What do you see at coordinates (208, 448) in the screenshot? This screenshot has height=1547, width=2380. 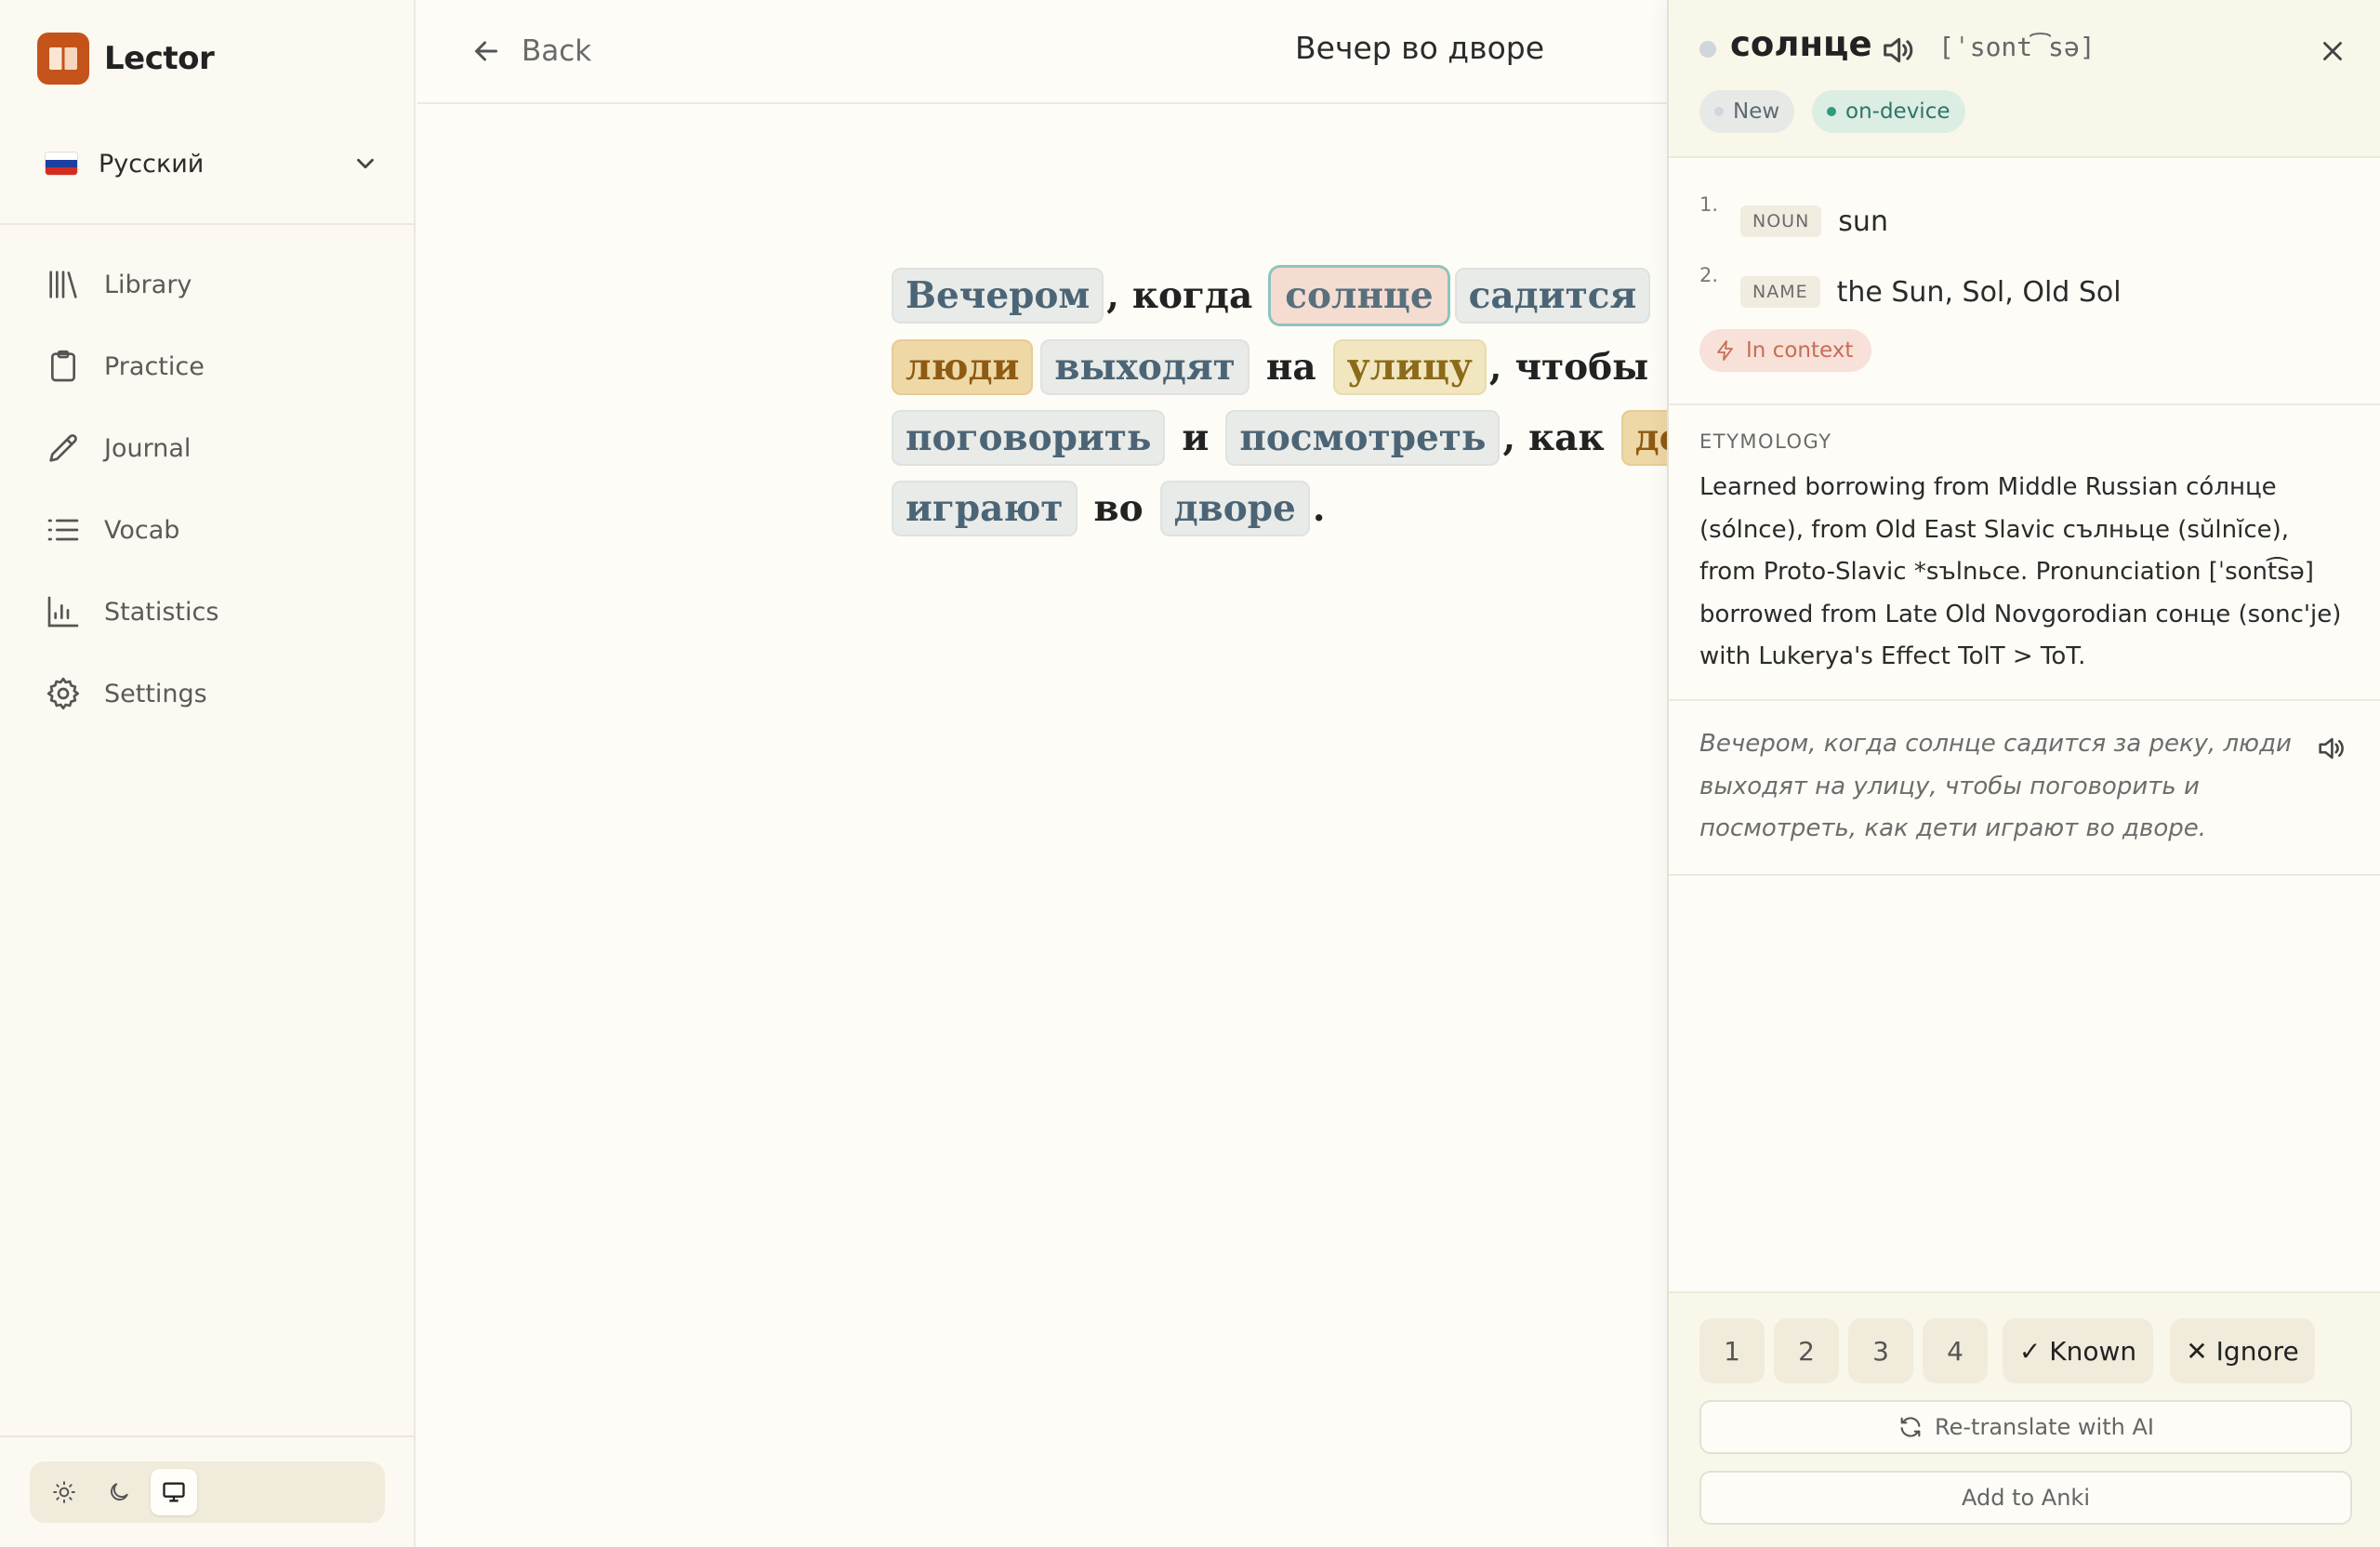 I see `nav-item-journal: Journal` at bounding box center [208, 448].